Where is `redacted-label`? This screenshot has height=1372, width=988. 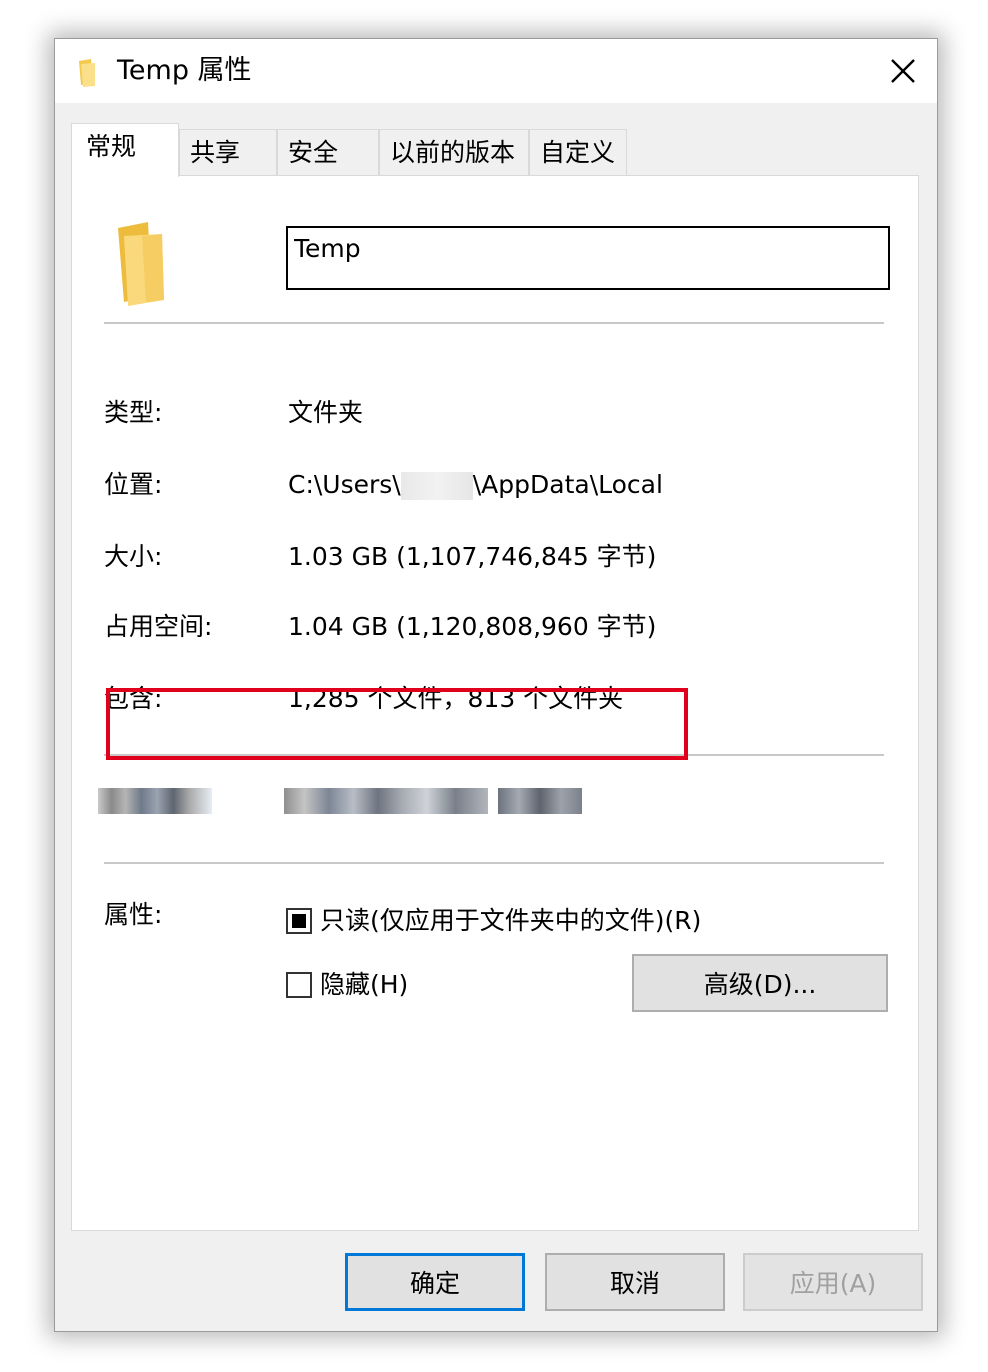
redacted-label is located at coordinates (155, 801).